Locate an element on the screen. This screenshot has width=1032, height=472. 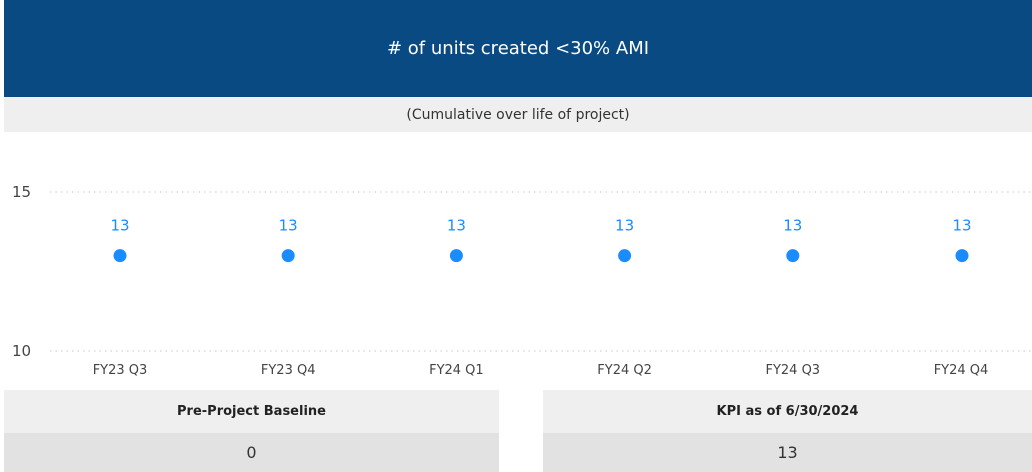
y-tick-label-10: 10 is located at coordinates (21, 351).